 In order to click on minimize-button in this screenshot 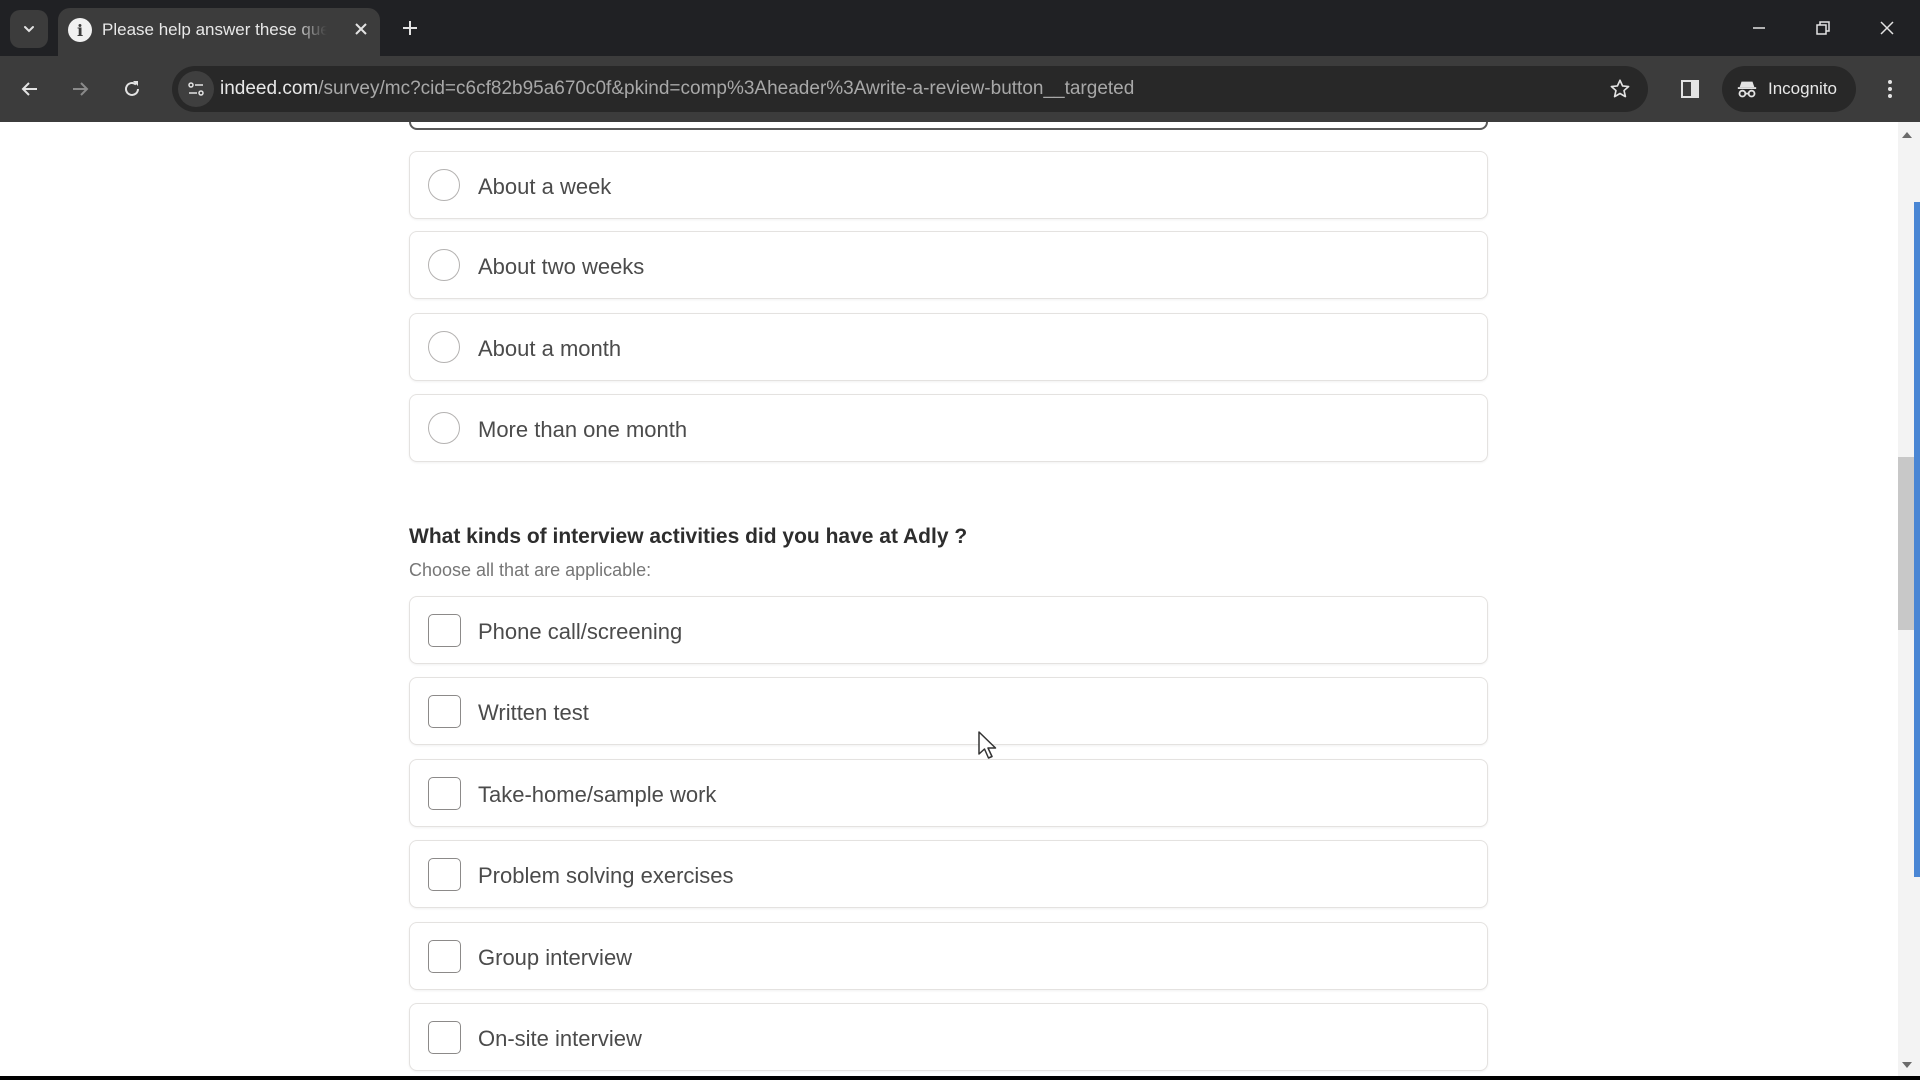, I will do `click(1759, 28)`.